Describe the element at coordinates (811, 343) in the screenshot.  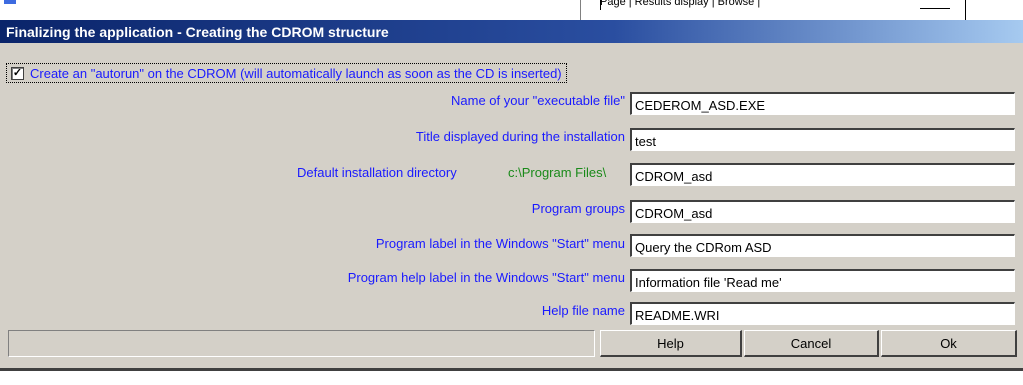
I see `cancel-button: Cancel` at that location.